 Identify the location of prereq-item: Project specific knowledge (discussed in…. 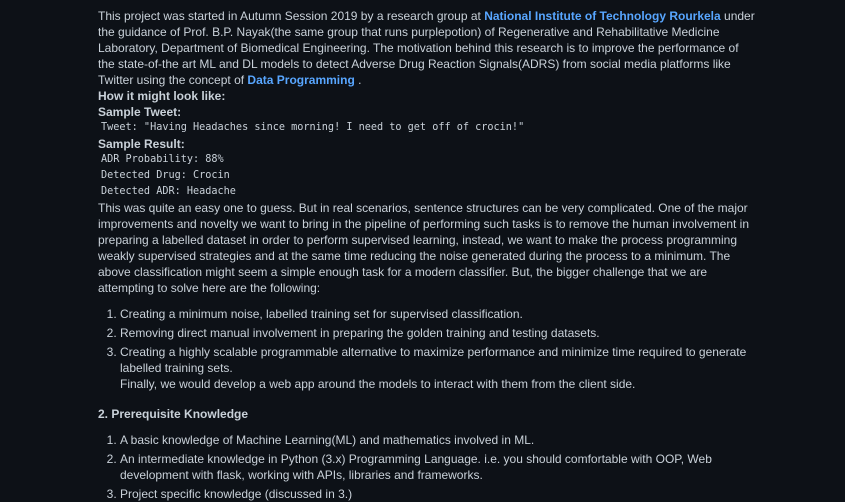
(439, 494).